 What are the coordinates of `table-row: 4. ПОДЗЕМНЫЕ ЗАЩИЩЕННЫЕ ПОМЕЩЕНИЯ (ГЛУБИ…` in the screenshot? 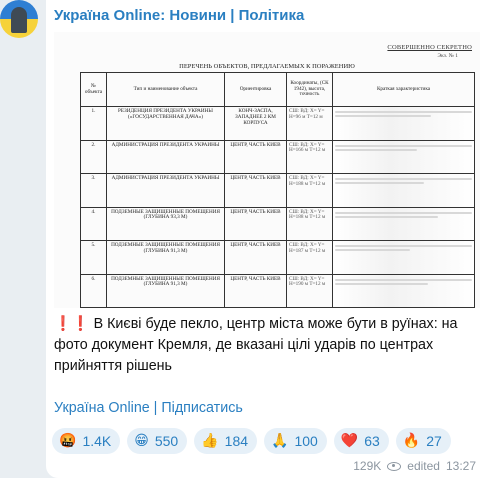 It's located at (277, 223).